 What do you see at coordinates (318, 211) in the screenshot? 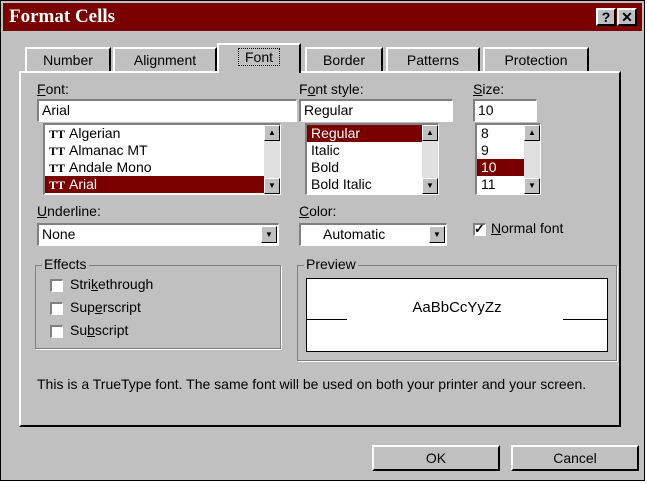
I see `color-label: Color:` at bounding box center [318, 211].